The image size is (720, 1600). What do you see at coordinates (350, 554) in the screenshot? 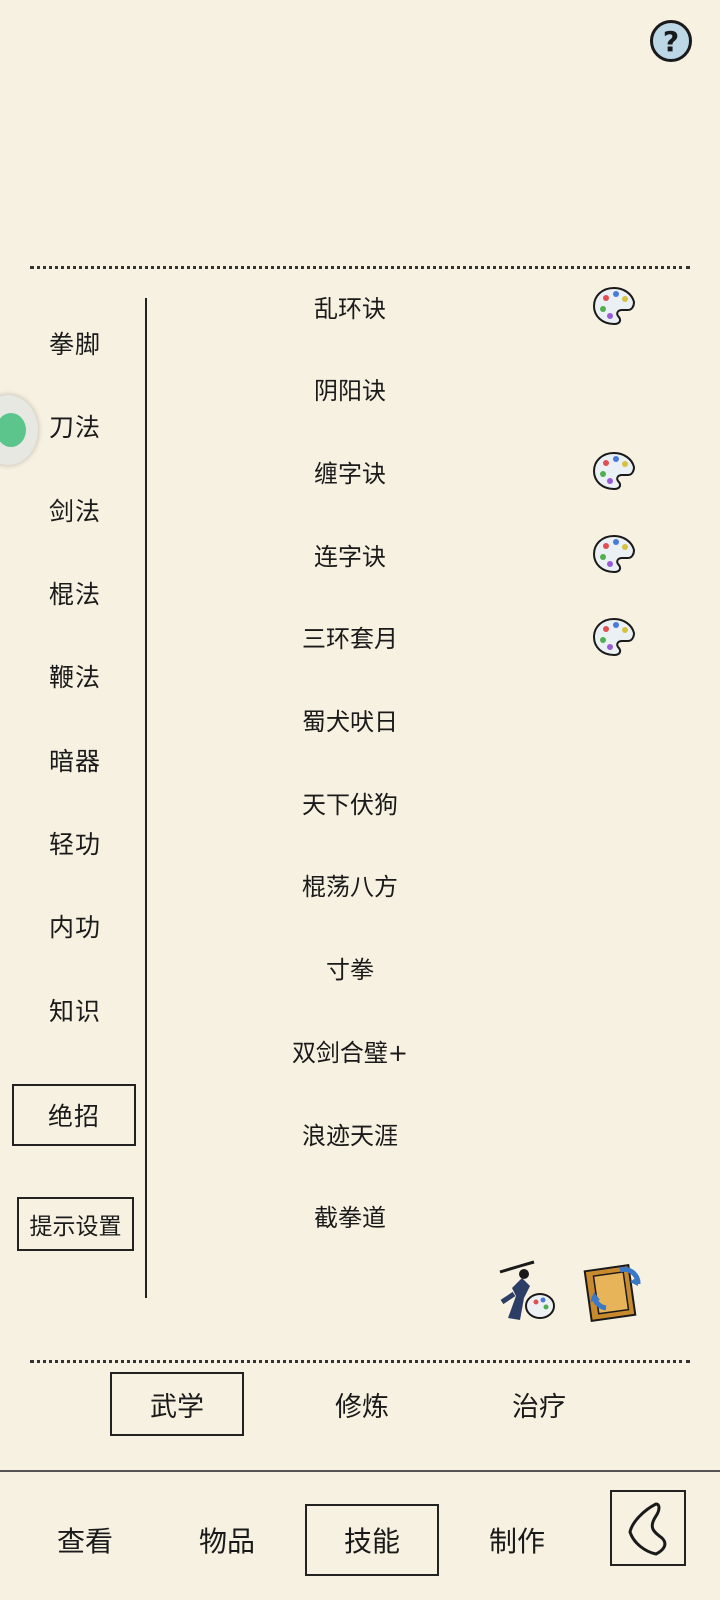
I see `skill-name: 连字诀` at bounding box center [350, 554].